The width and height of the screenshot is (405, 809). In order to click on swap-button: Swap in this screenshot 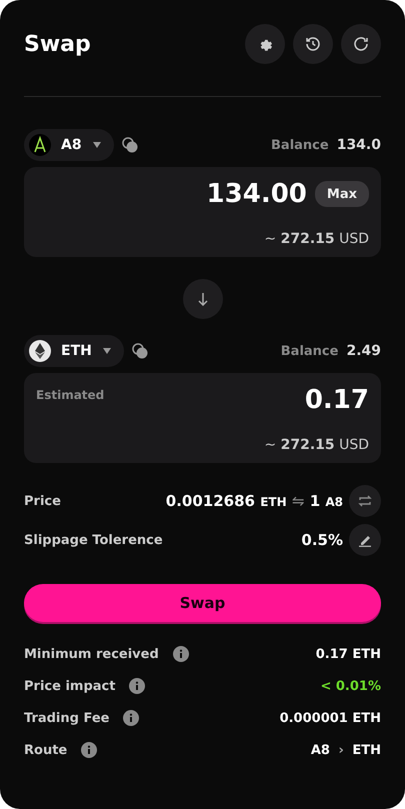, I will do `click(202, 603)`.